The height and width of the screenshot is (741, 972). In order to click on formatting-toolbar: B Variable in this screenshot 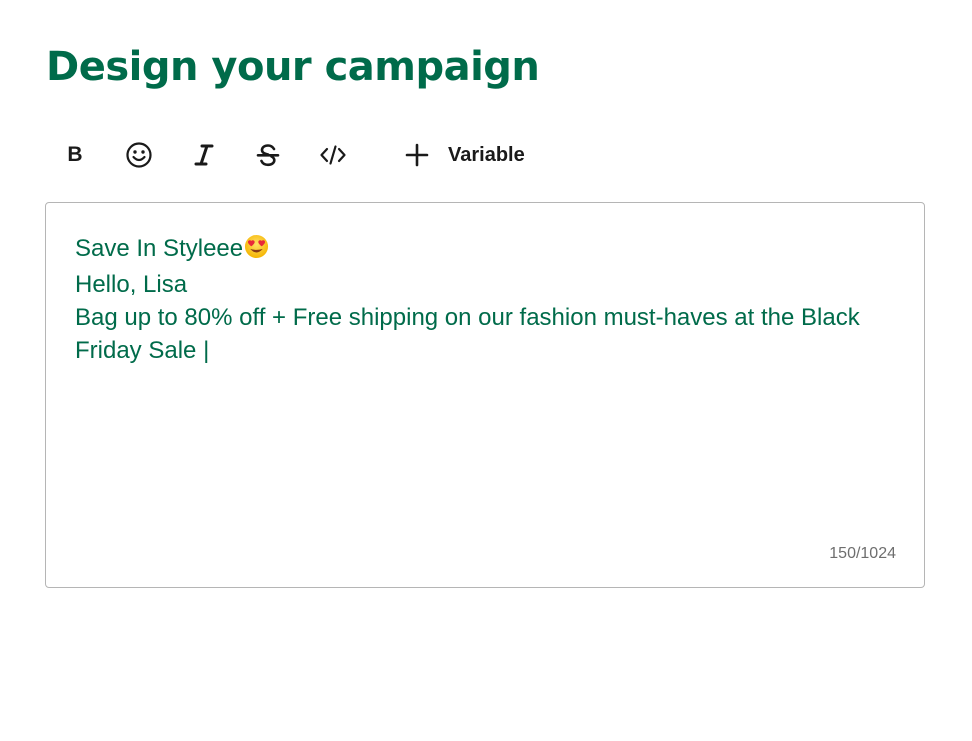, I will do `click(316, 155)`.